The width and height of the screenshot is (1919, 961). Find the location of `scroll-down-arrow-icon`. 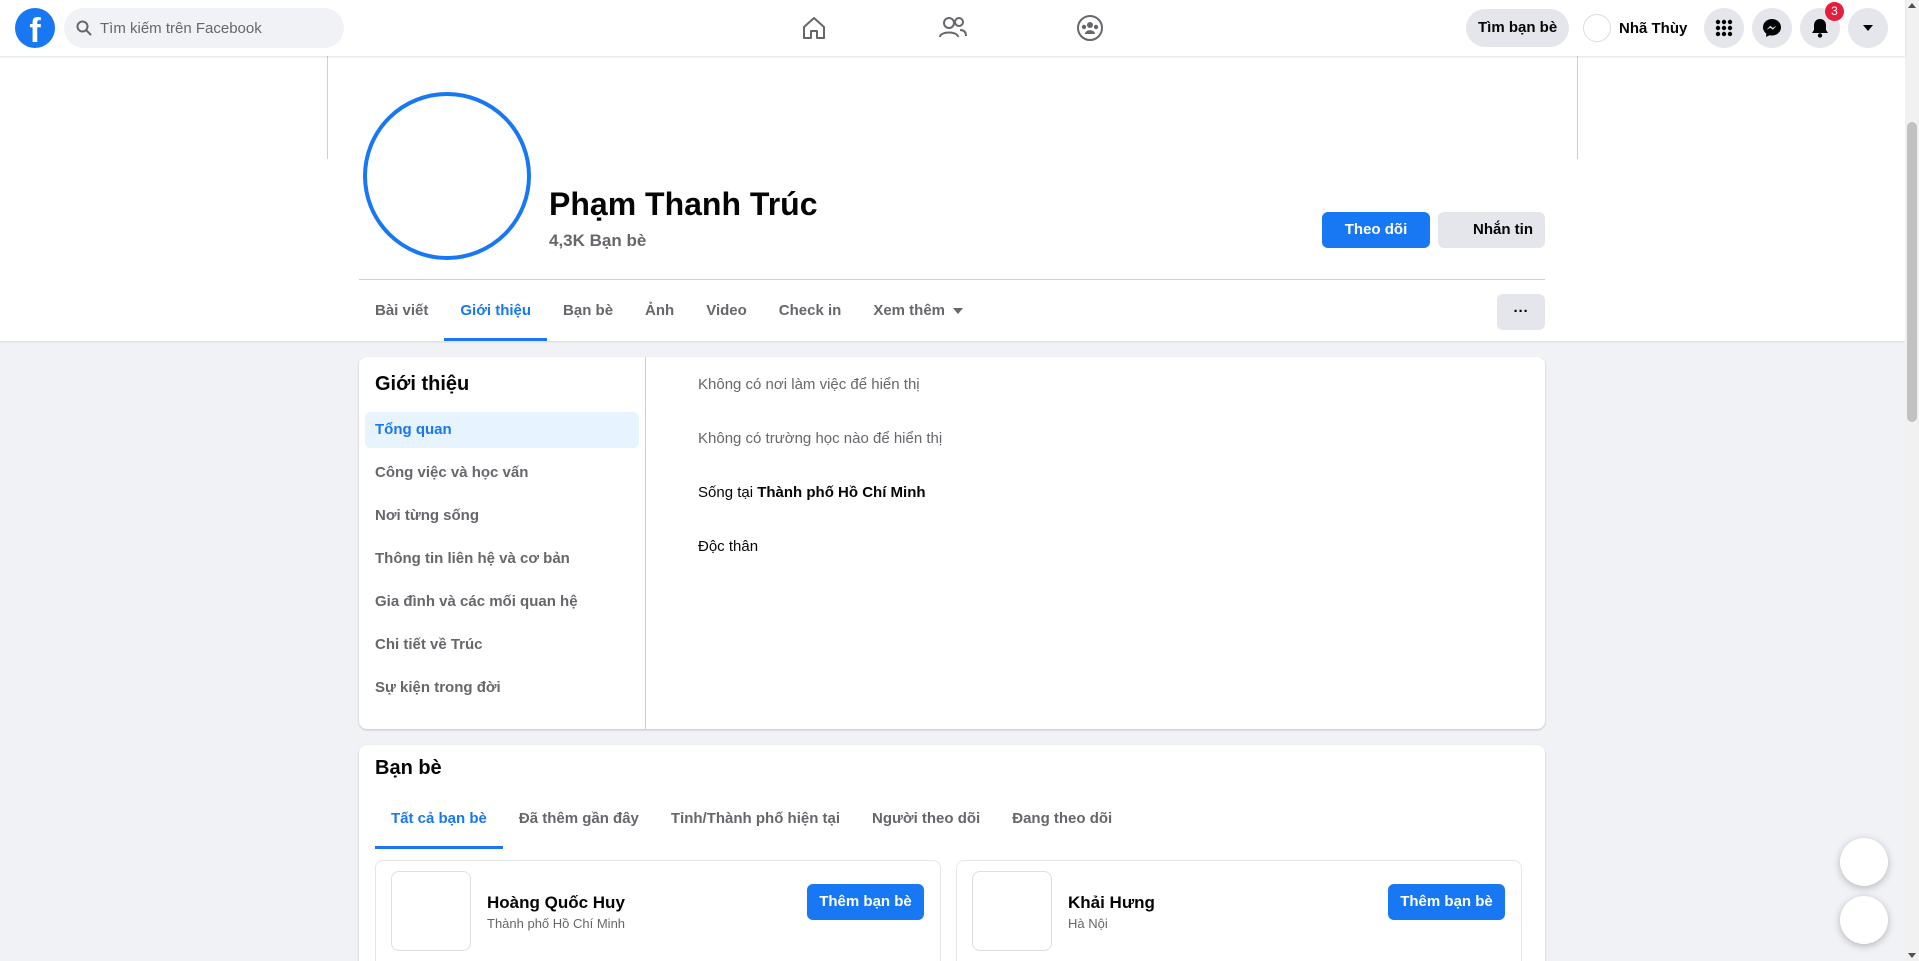

scroll-down-arrow-icon is located at coordinates (1912, 955).